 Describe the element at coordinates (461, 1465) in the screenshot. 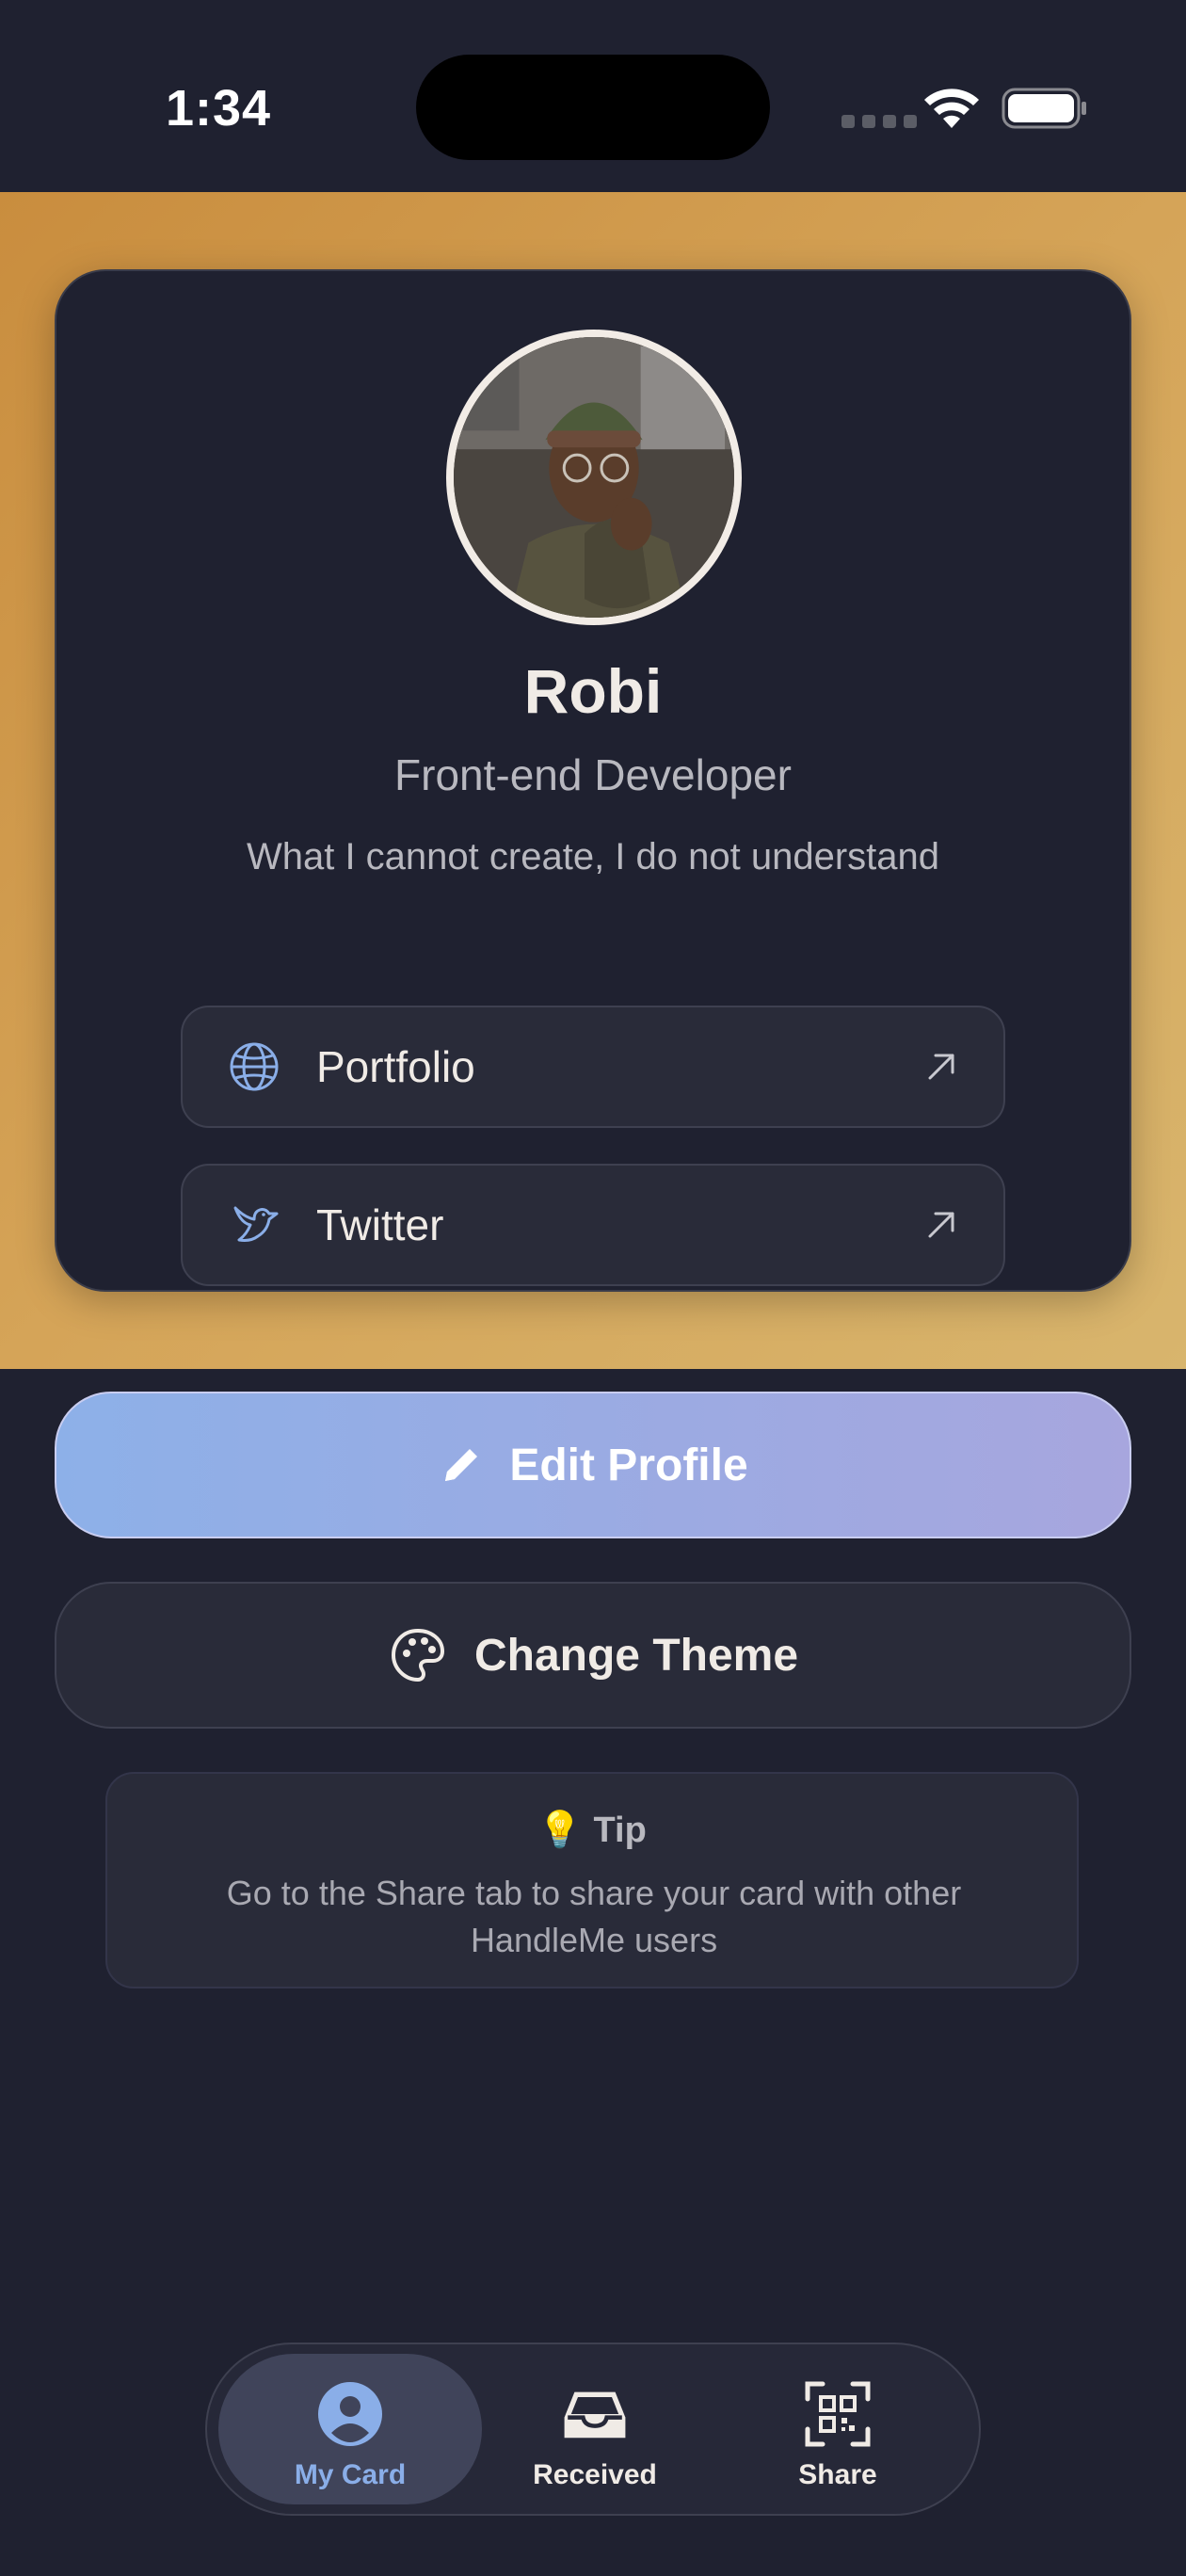

I see `pencil-icon` at that location.